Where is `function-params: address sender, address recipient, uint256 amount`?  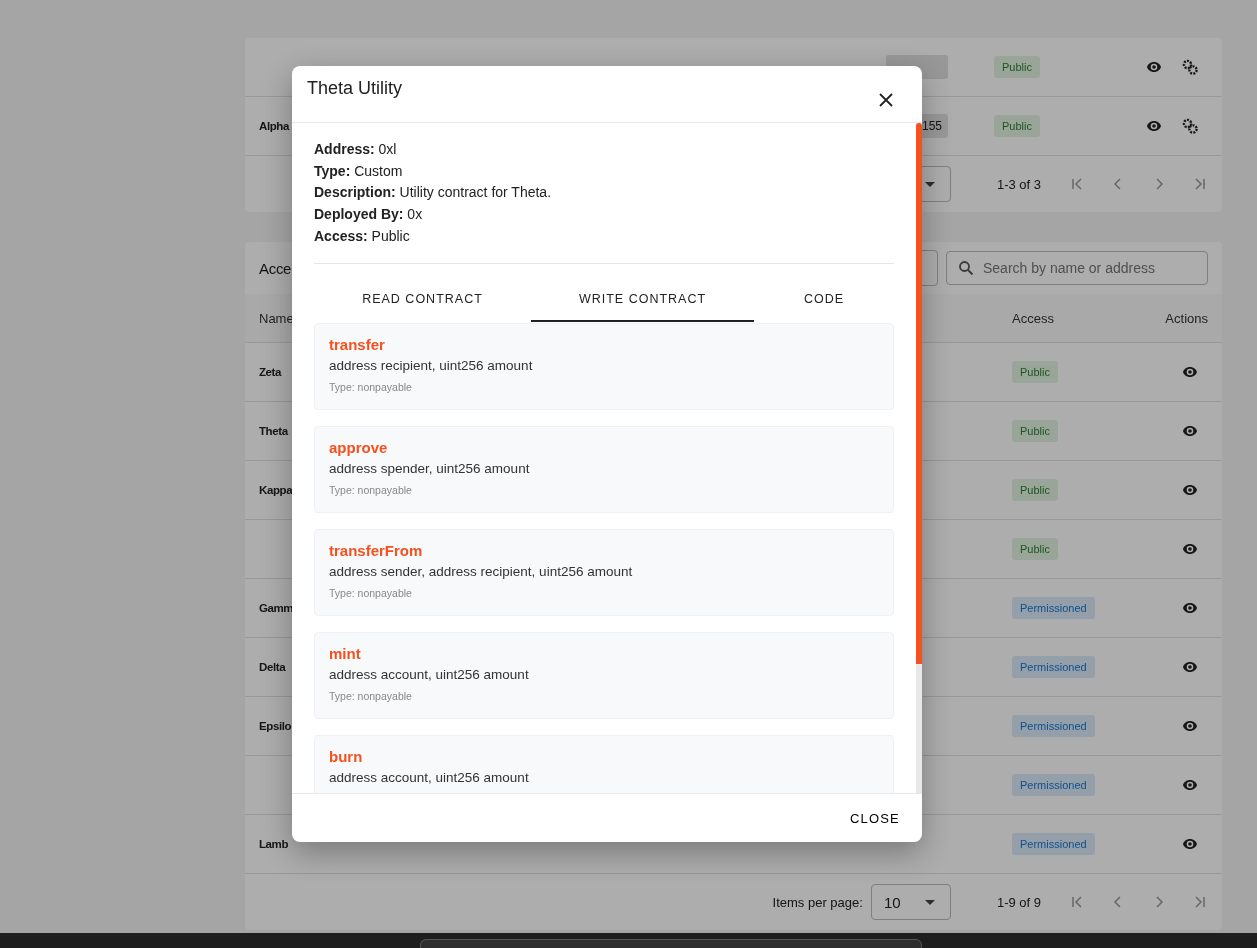
function-params: address sender, address recipient, uint256 amount is located at coordinates (481, 571).